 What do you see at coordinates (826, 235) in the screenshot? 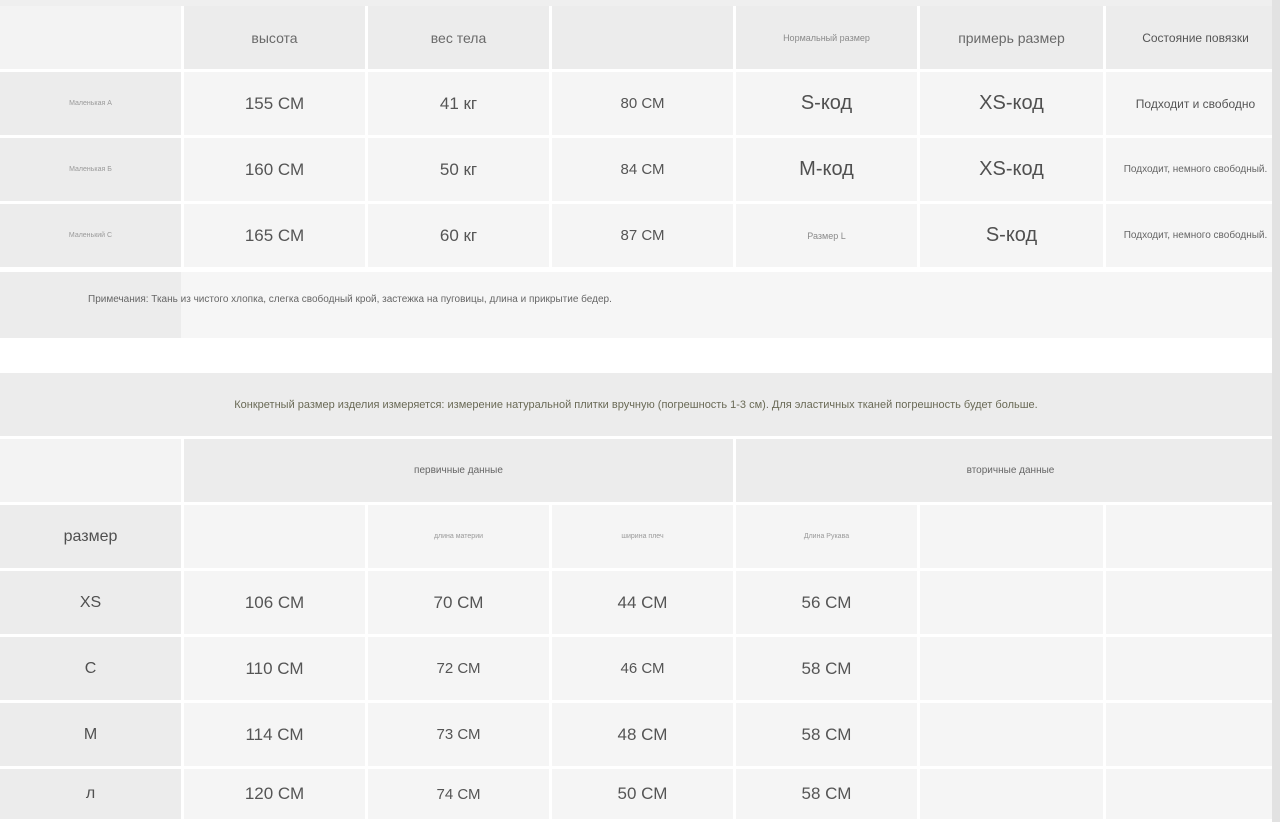
I see `normal-size-value: Размер L` at bounding box center [826, 235].